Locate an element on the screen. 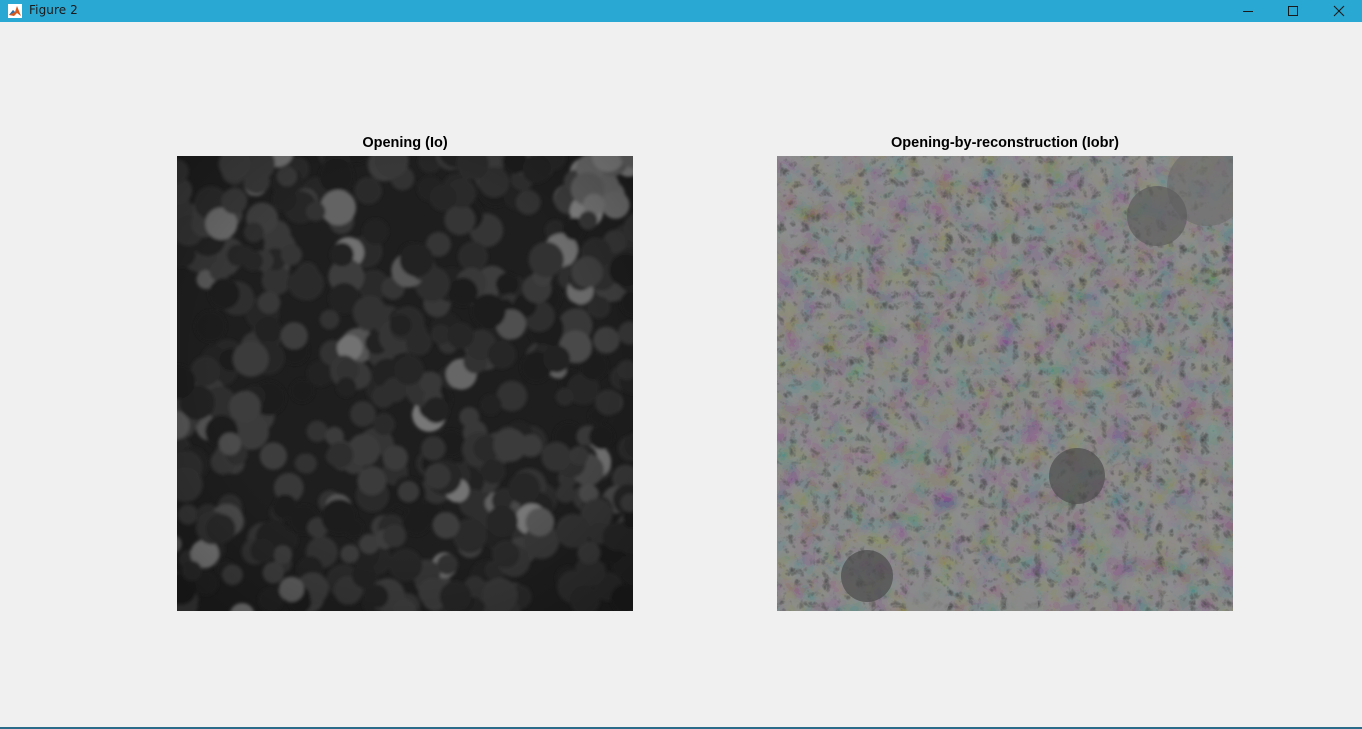 The width and height of the screenshot is (1362, 729). minimize-button is located at coordinates (1248, 11).